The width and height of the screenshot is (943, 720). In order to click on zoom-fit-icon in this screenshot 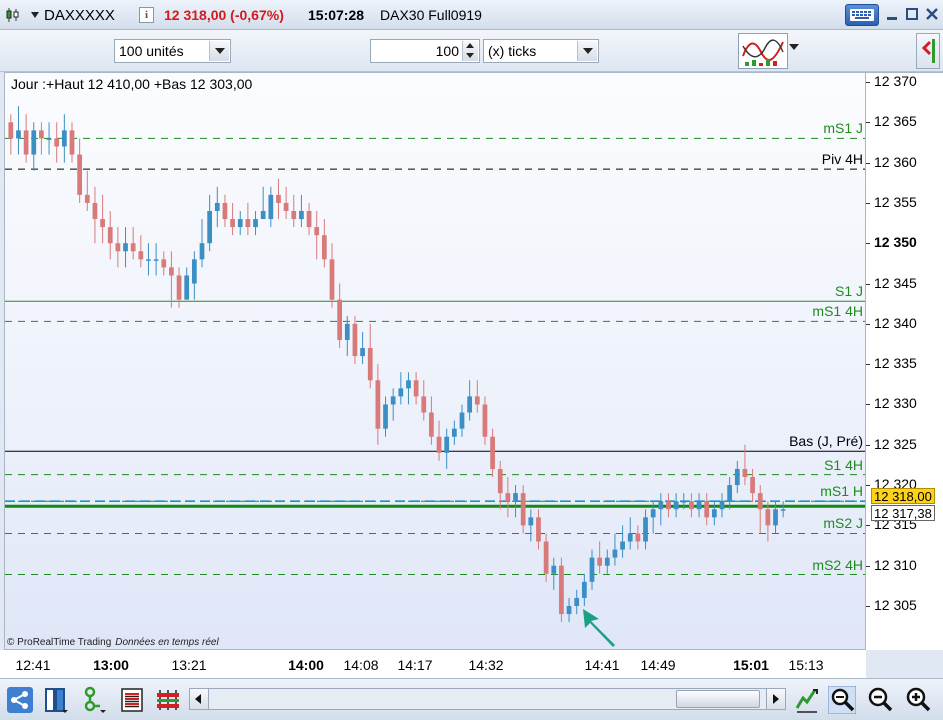, I will do `click(842, 700)`.